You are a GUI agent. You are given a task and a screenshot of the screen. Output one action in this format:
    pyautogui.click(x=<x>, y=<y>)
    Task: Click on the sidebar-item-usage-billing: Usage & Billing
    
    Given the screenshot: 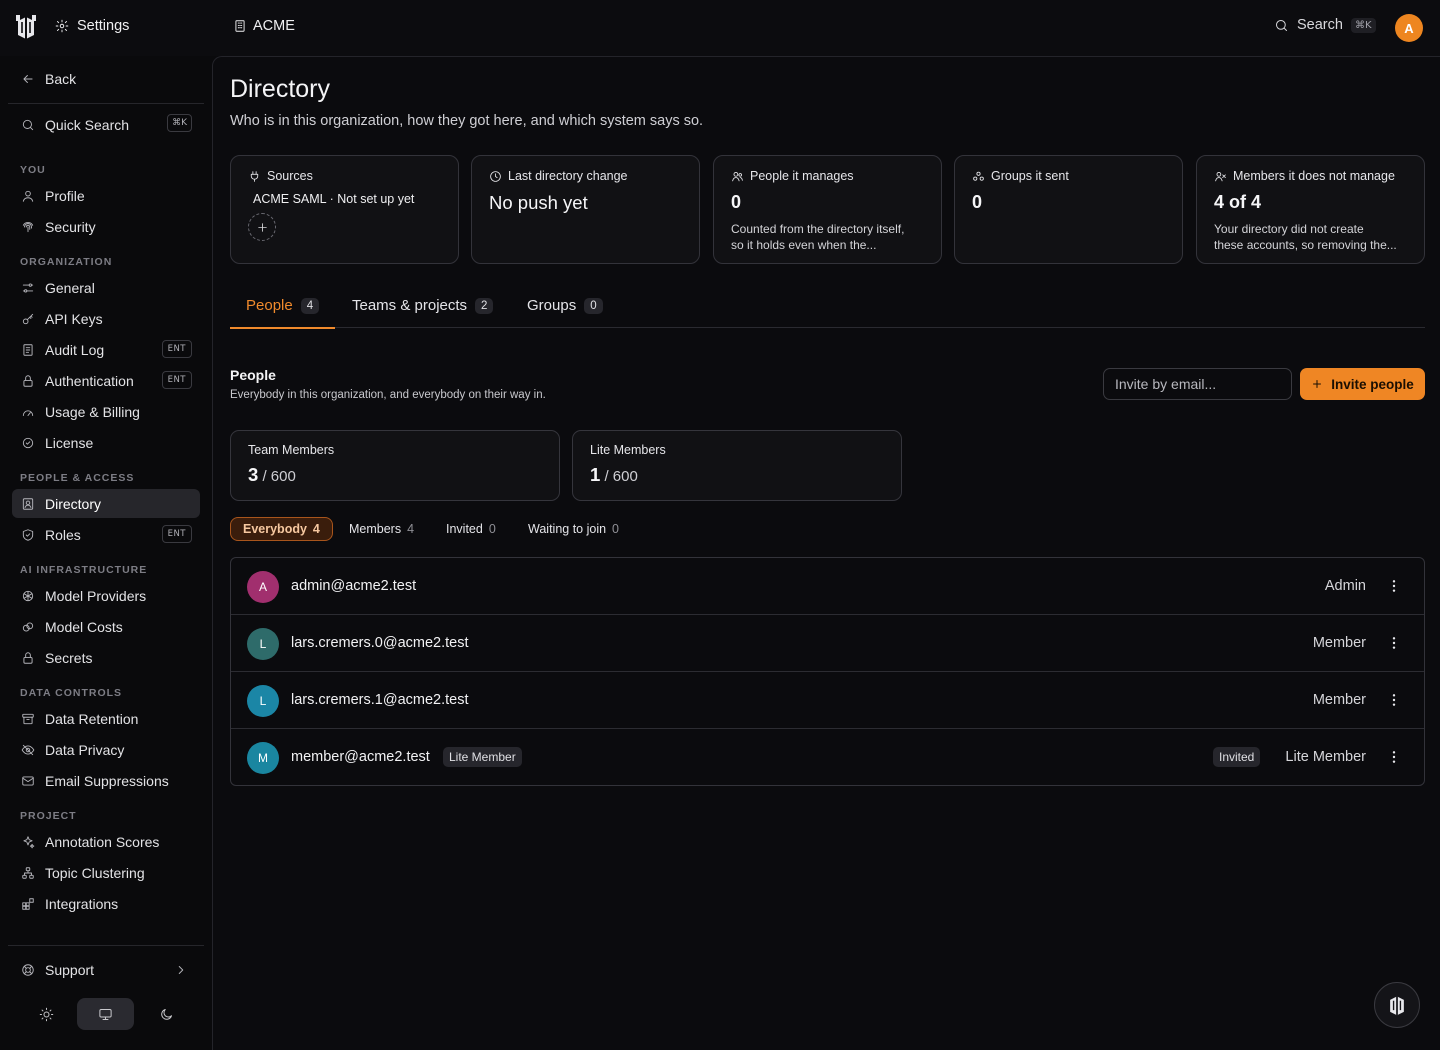 What is the action you would take?
    pyautogui.click(x=106, y=411)
    